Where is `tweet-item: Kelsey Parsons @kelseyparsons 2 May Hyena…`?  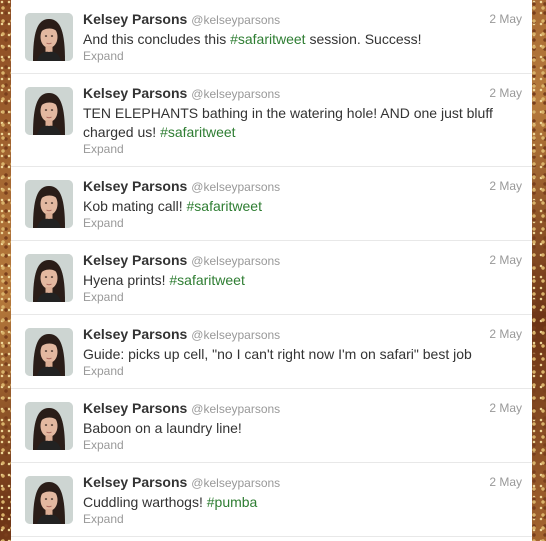 tweet-item: Kelsey Parsons @kelseyparsons 2 May Hyena… is located at coordinates (271, 278).